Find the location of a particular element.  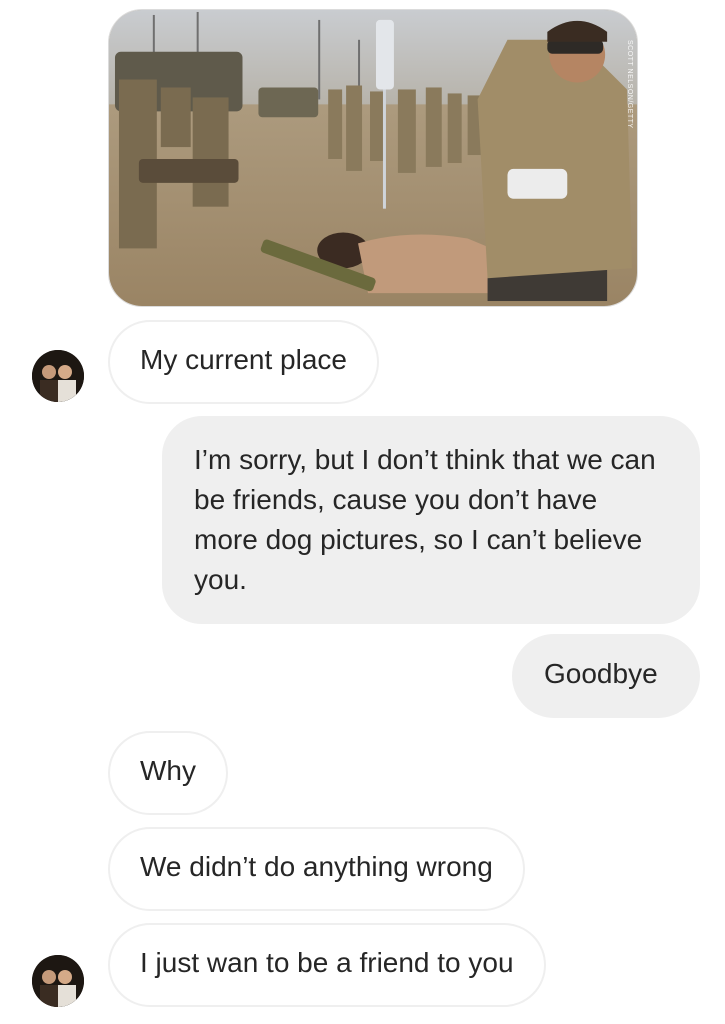

message-text: Goodbye is located at coordinates (601, 673).